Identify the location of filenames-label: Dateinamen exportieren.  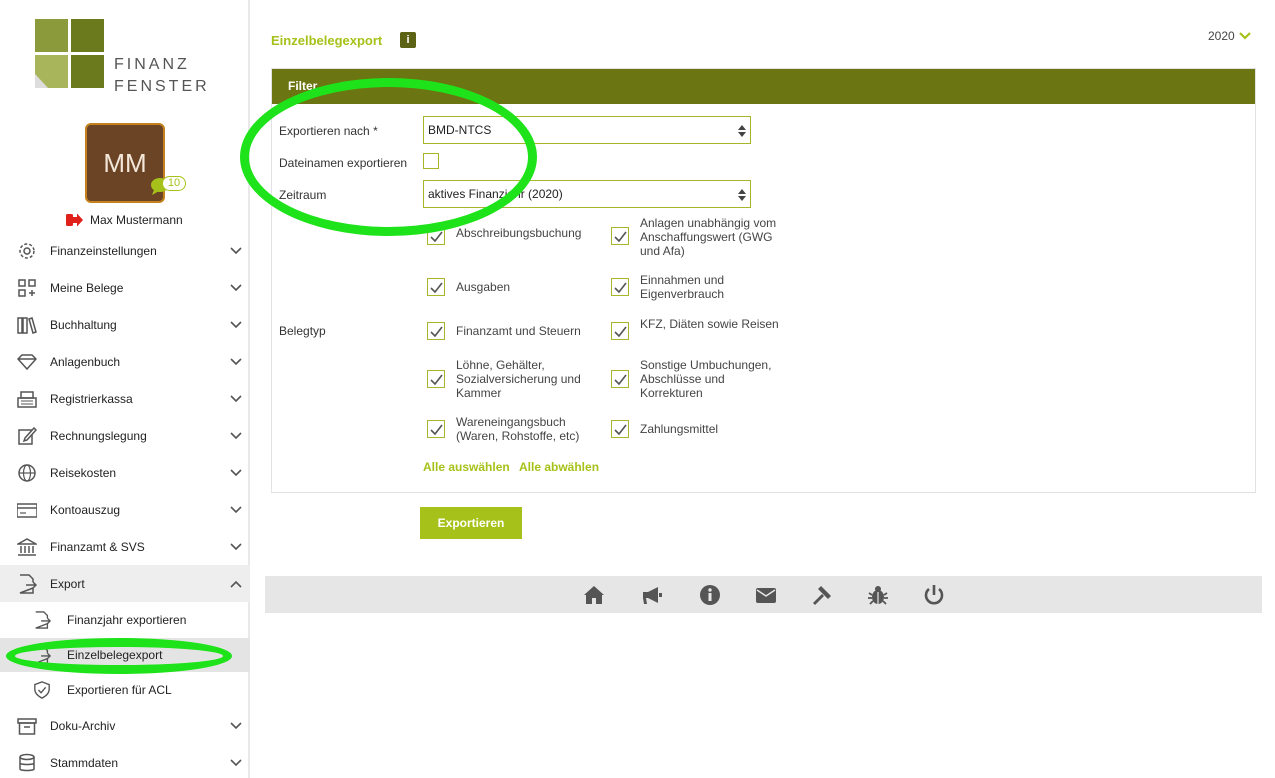
(343, 163).